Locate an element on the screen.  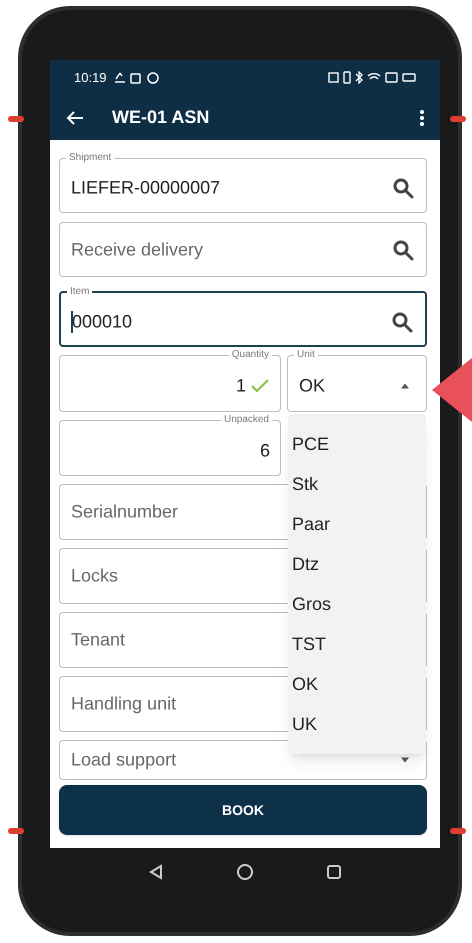
back-arrow-icon is located at coordinates (75, 118).